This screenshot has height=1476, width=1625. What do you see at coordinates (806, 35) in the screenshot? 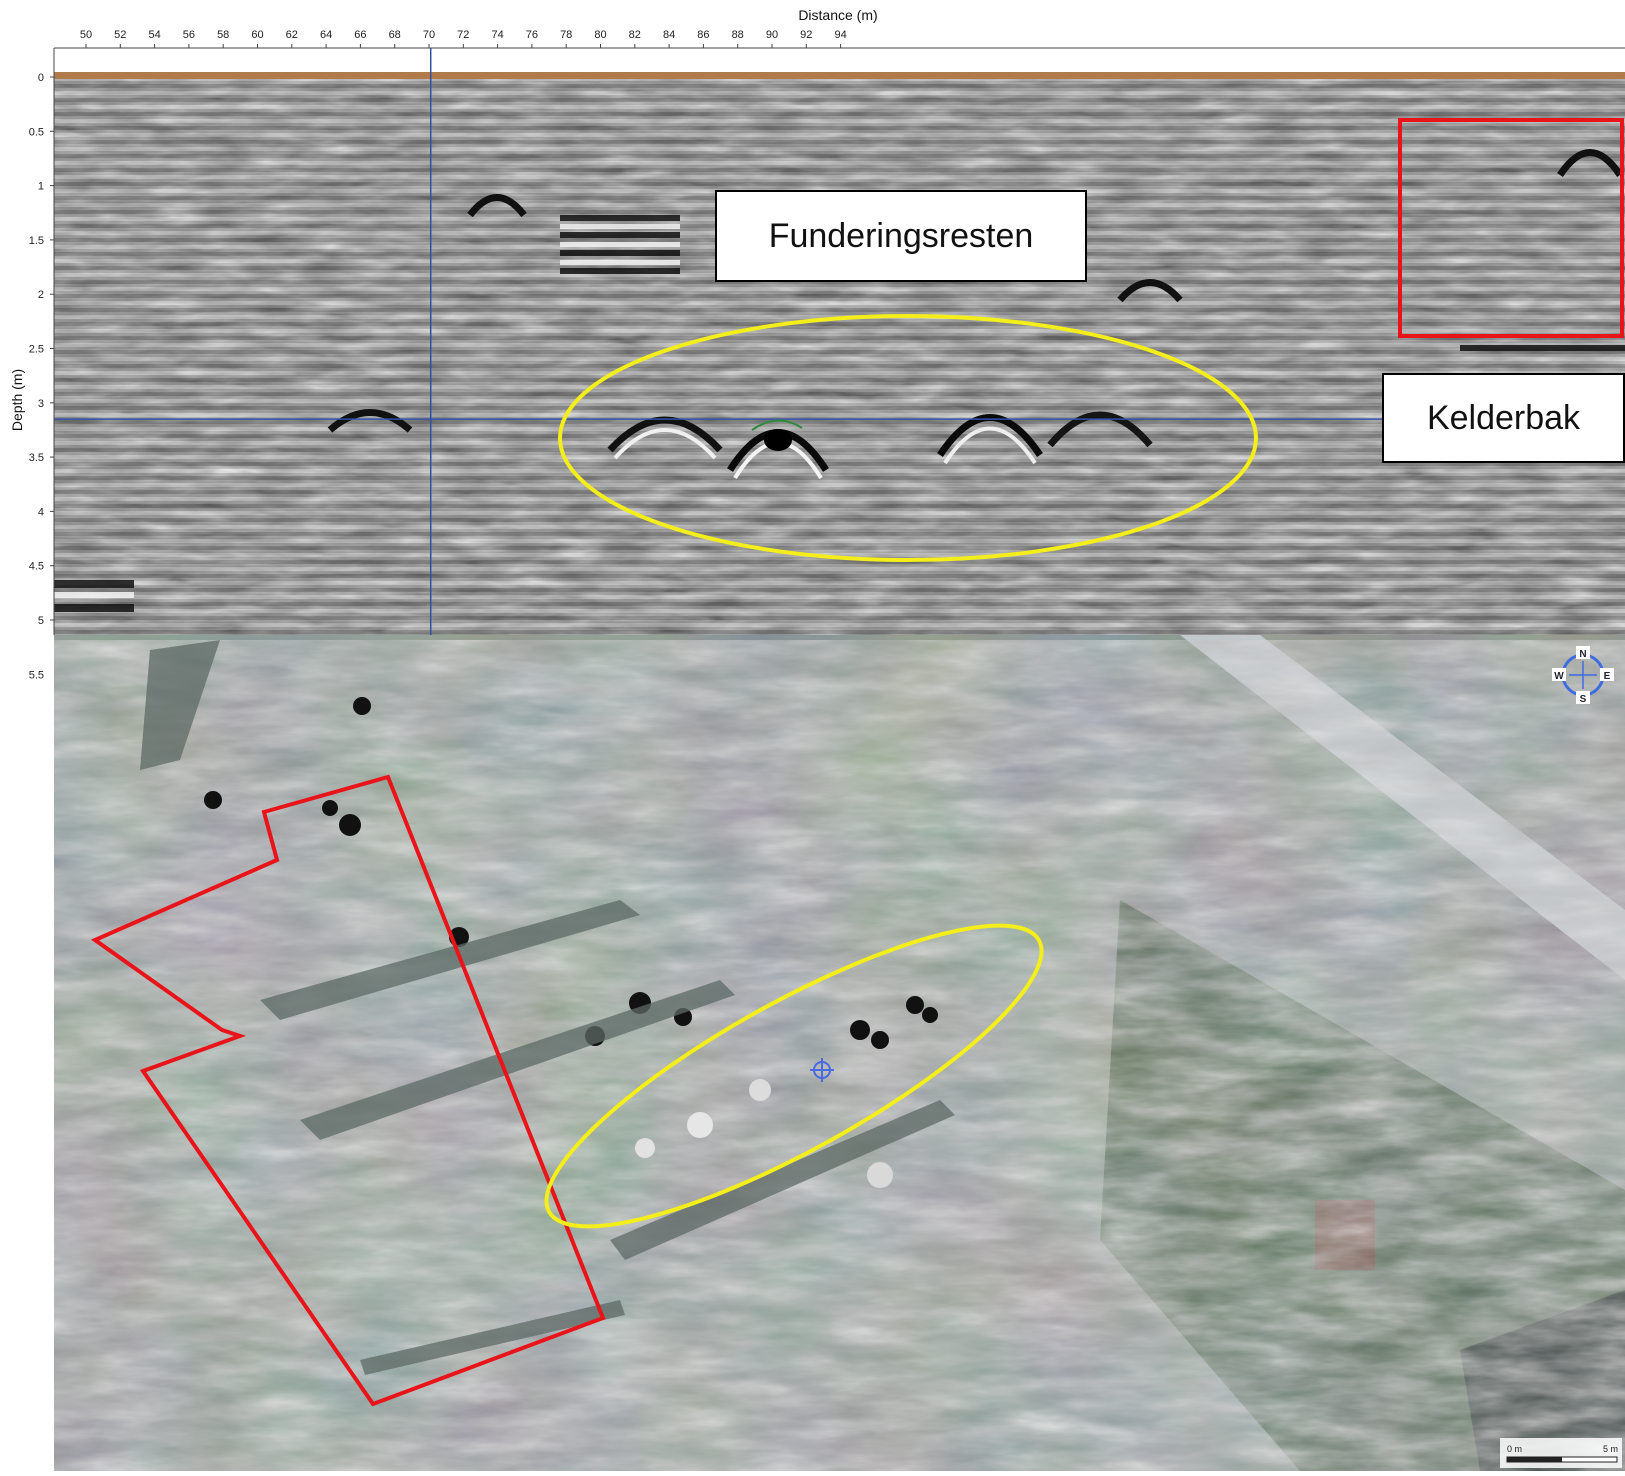
I see `x-tick-label: 92` at bounding box center [806, 35].